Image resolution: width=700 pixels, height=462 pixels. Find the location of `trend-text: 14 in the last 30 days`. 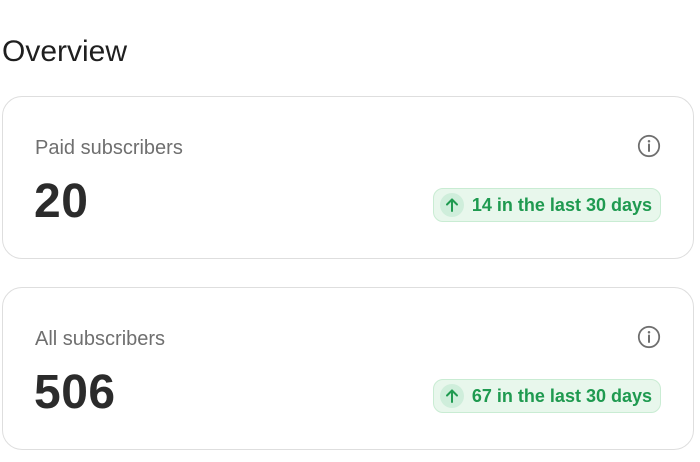

trend-text: 14 in the last 30 days is located at coordinates (561, 204).